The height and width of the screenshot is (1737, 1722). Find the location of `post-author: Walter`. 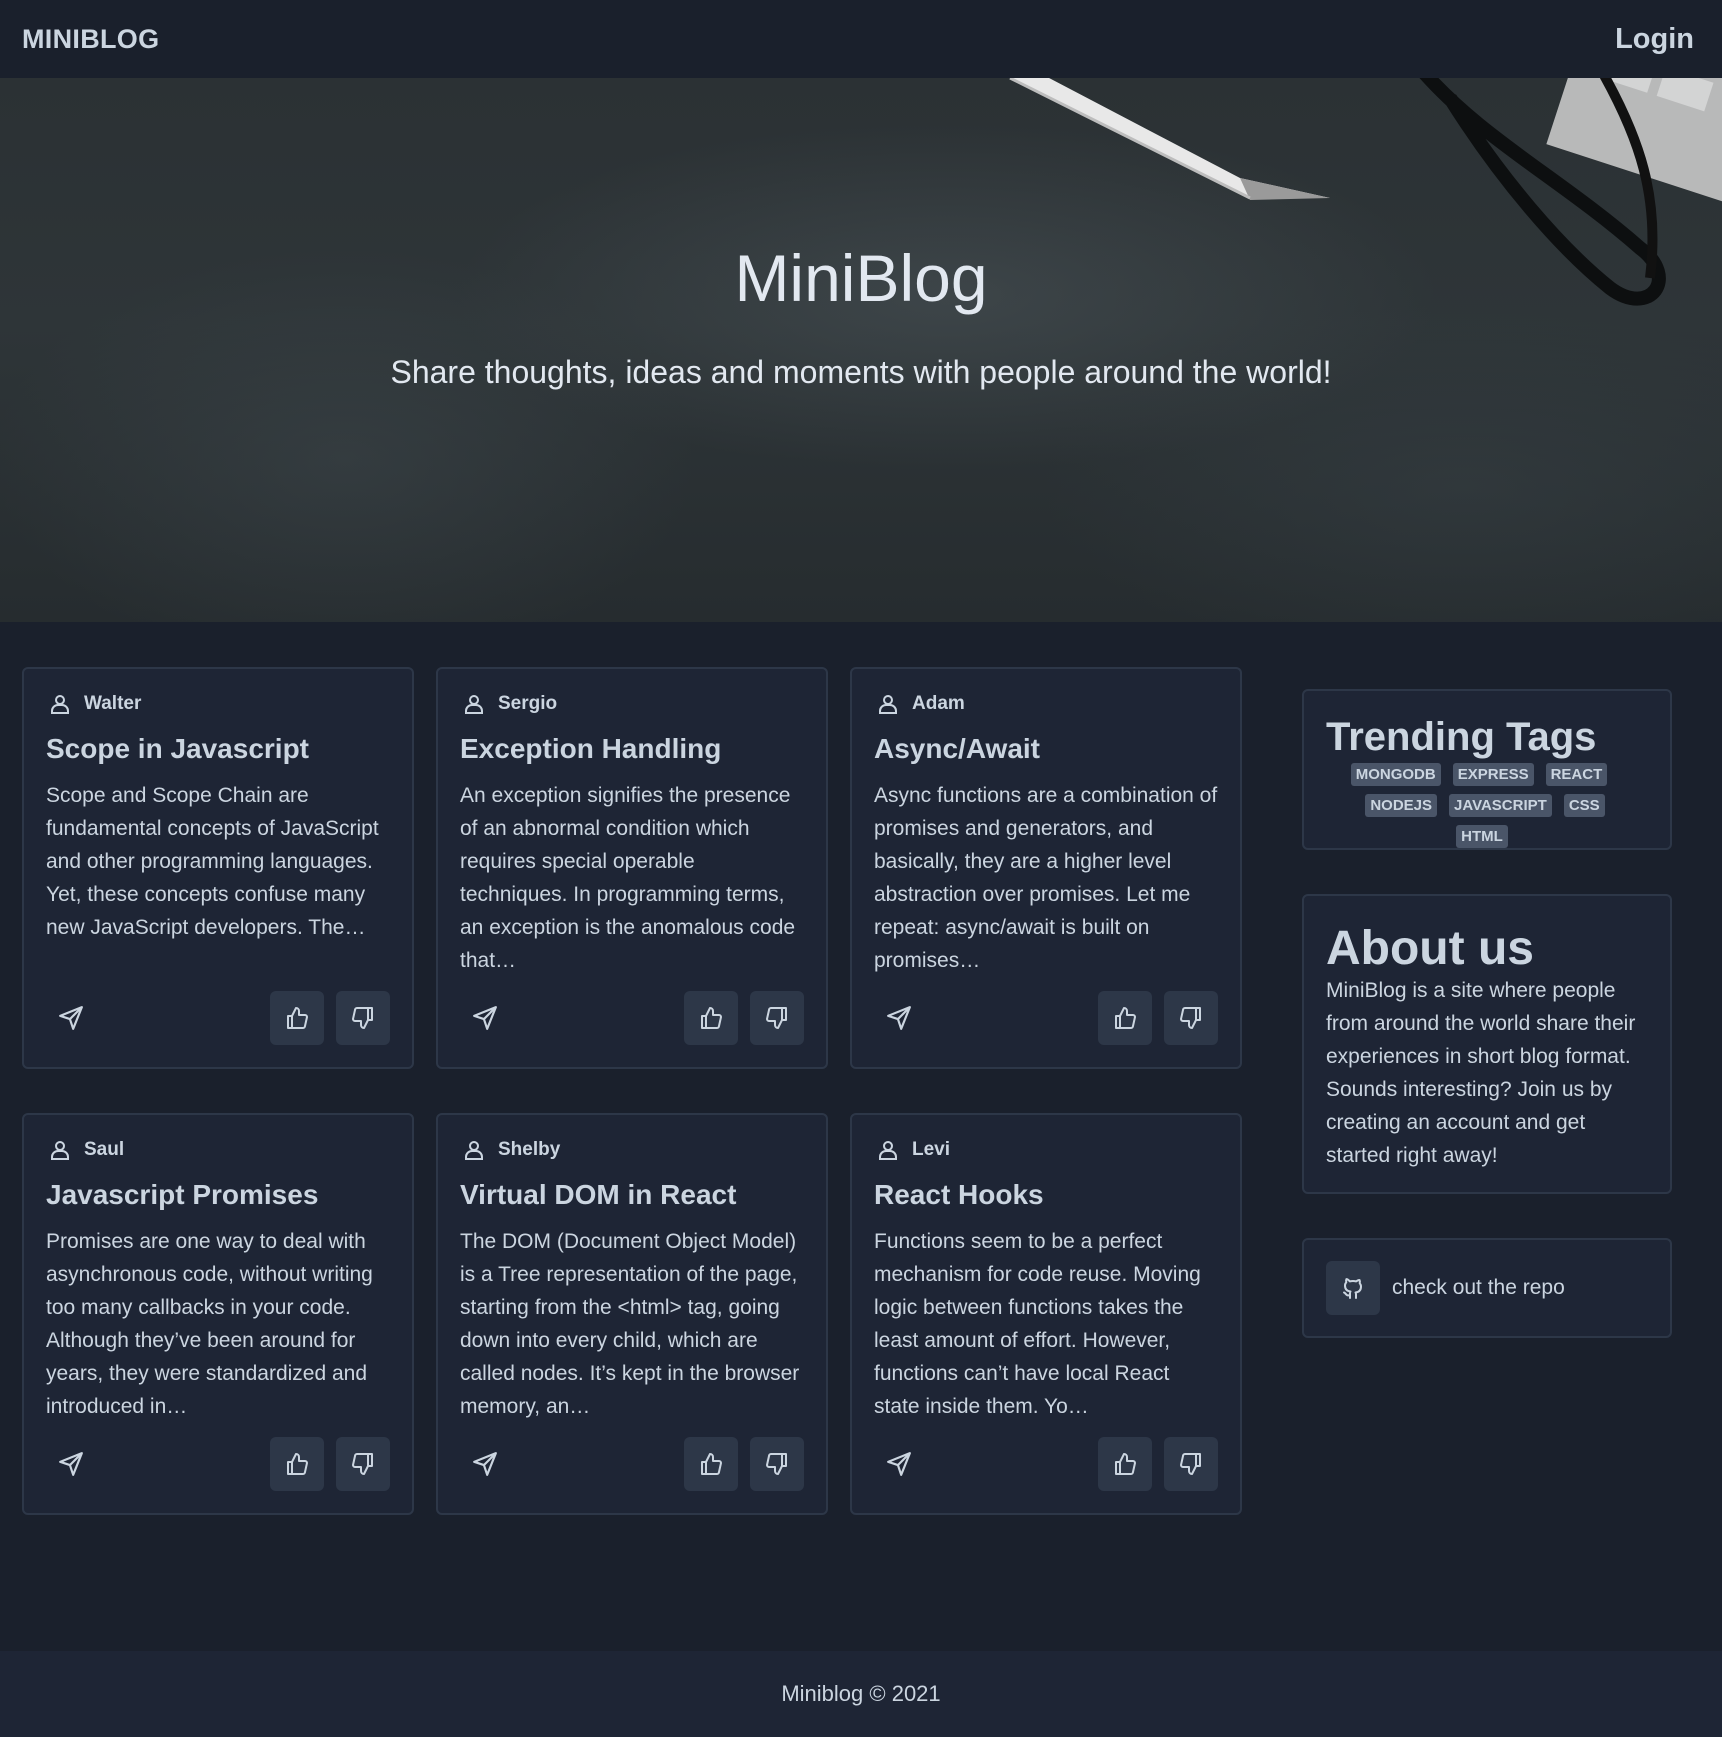

post-author: Walter is located at coordinates (218, 704).